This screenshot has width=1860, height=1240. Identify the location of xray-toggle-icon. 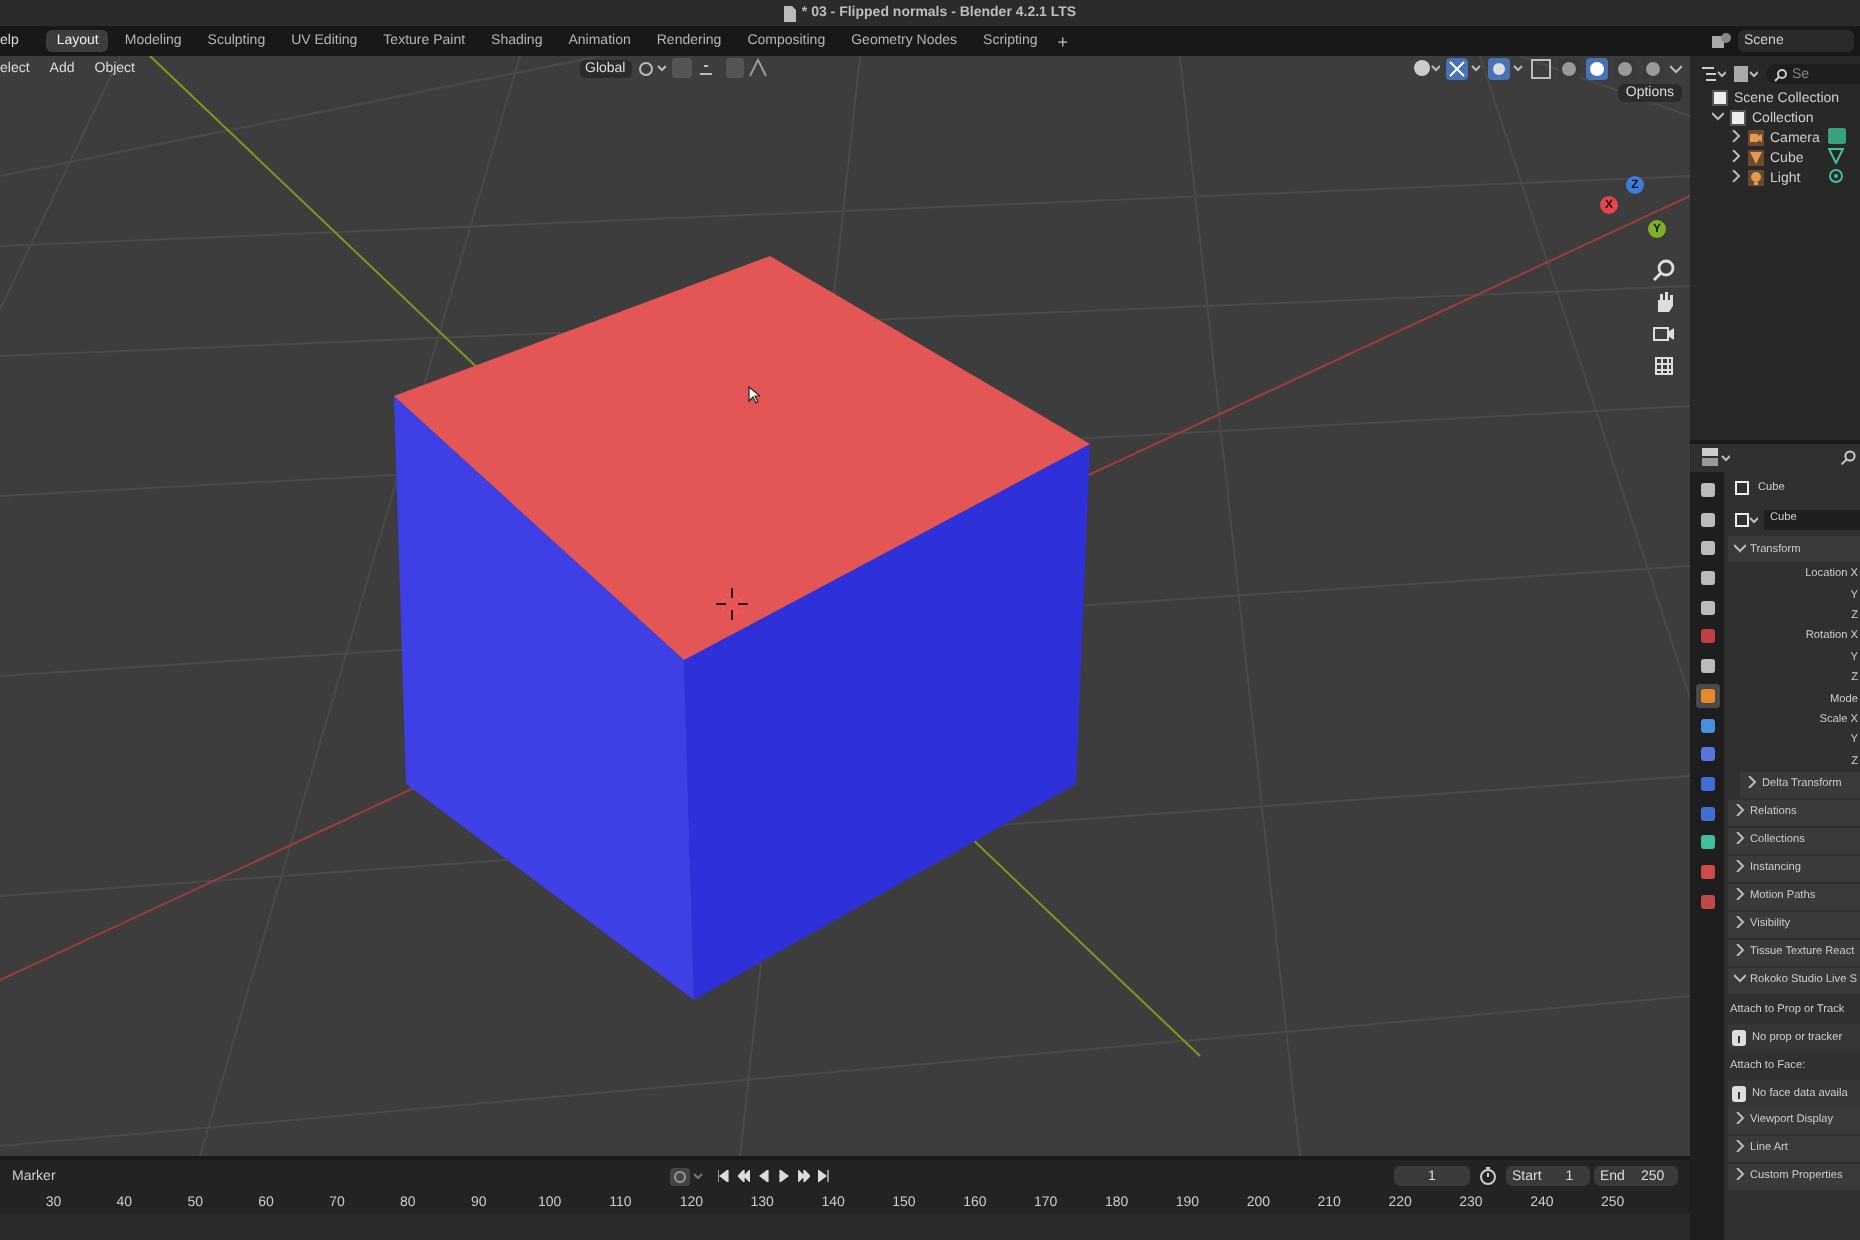
(1541, 68).